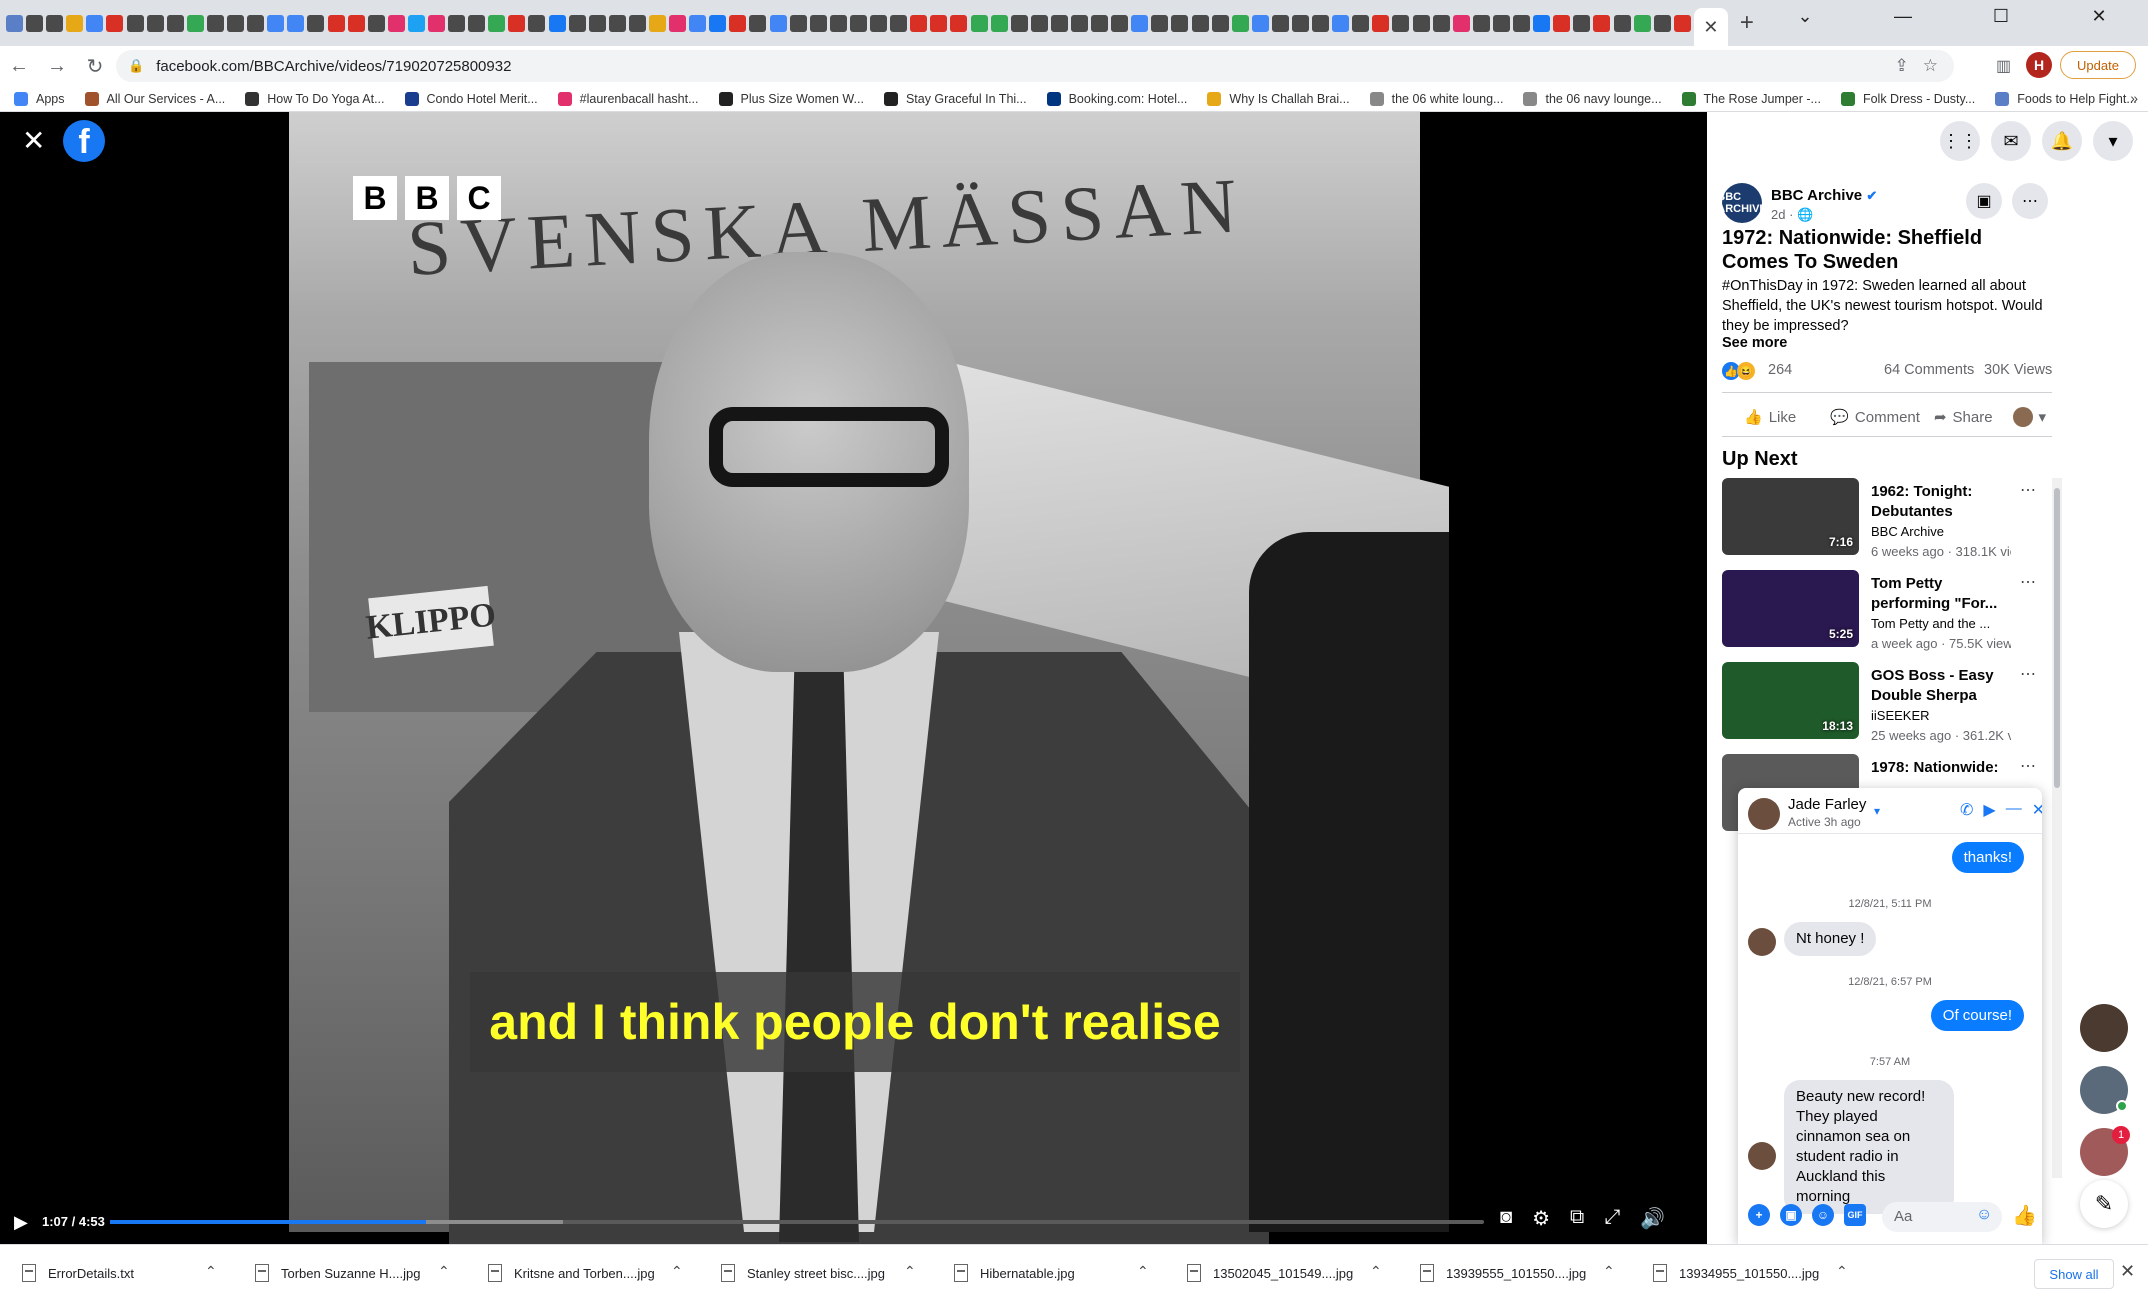  What do you see at coordinates (39, 98) in the screenshot?
I see `bookmark-item: Apps` at bounding box center [39, 98].